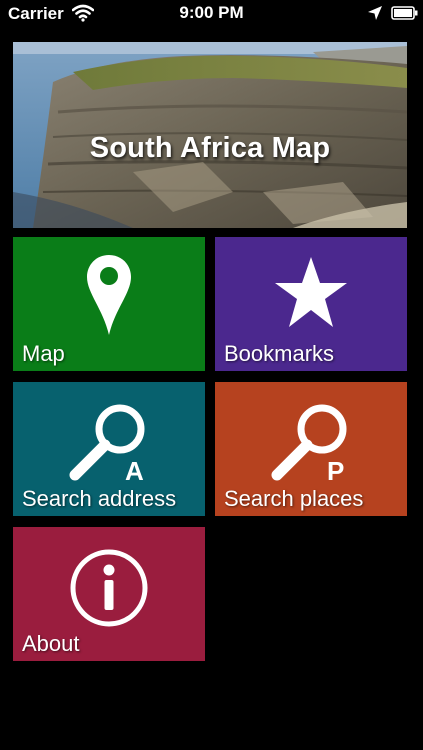  I want to click on search-places-tile-label: Search places, so click(294, 498).